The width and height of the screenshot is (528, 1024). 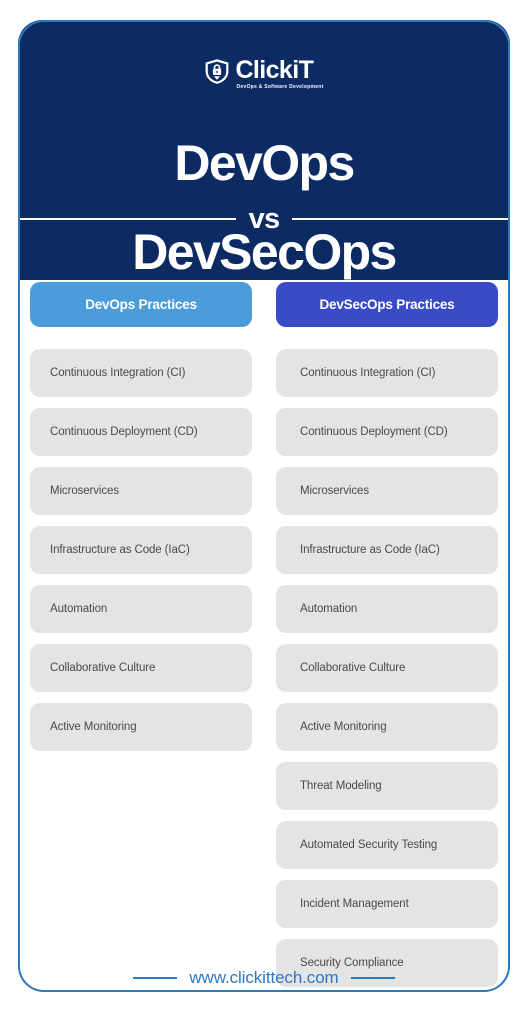 I want to click on footer-rule-left, so click(x=155, y=978).